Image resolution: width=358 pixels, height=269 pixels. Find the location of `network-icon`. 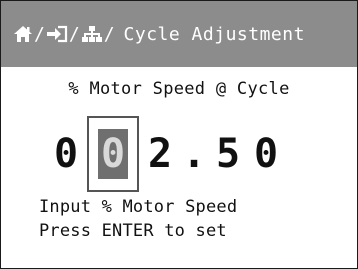

network-icon is located at coordinates (92, 34).